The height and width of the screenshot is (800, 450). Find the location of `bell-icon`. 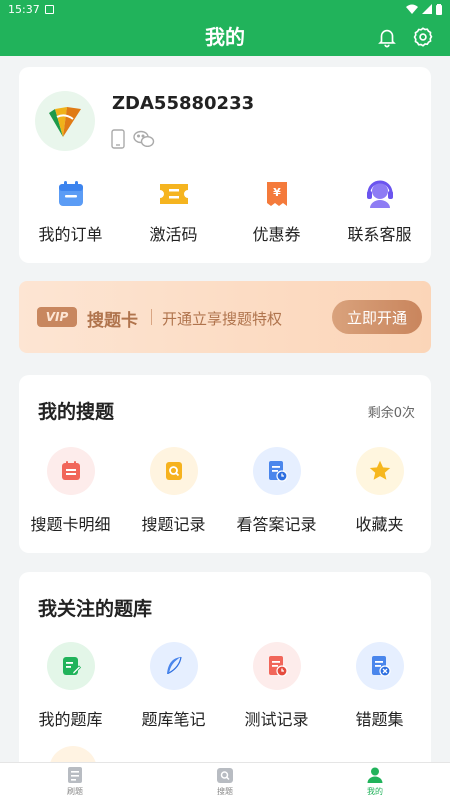

bell-icon is located at coordinates (387, 37).